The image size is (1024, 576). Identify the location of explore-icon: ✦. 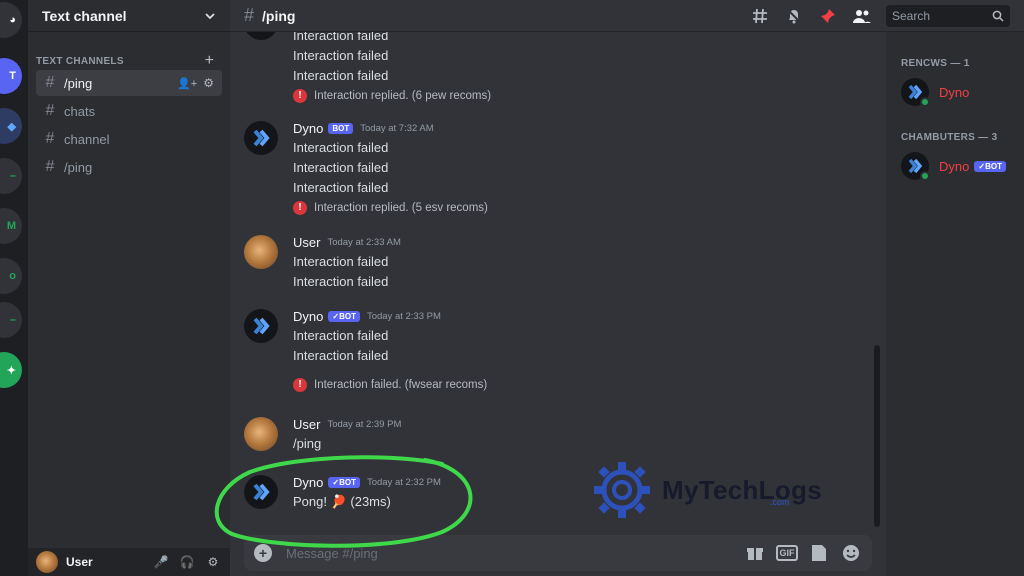
(11, 370).